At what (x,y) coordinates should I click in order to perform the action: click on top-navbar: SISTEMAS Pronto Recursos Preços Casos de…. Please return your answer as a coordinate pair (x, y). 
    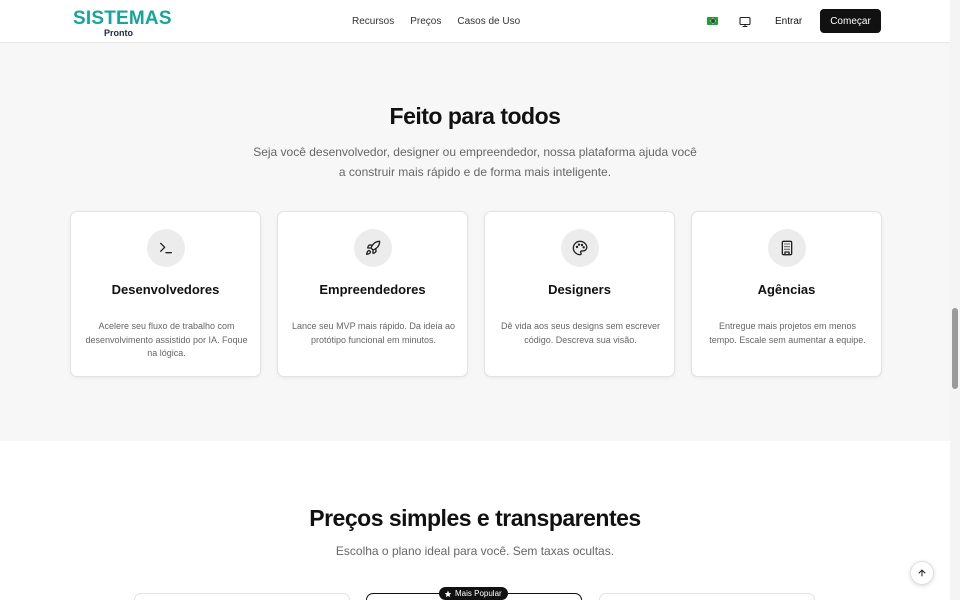
    Looking at the image, I should click on (475, 21).